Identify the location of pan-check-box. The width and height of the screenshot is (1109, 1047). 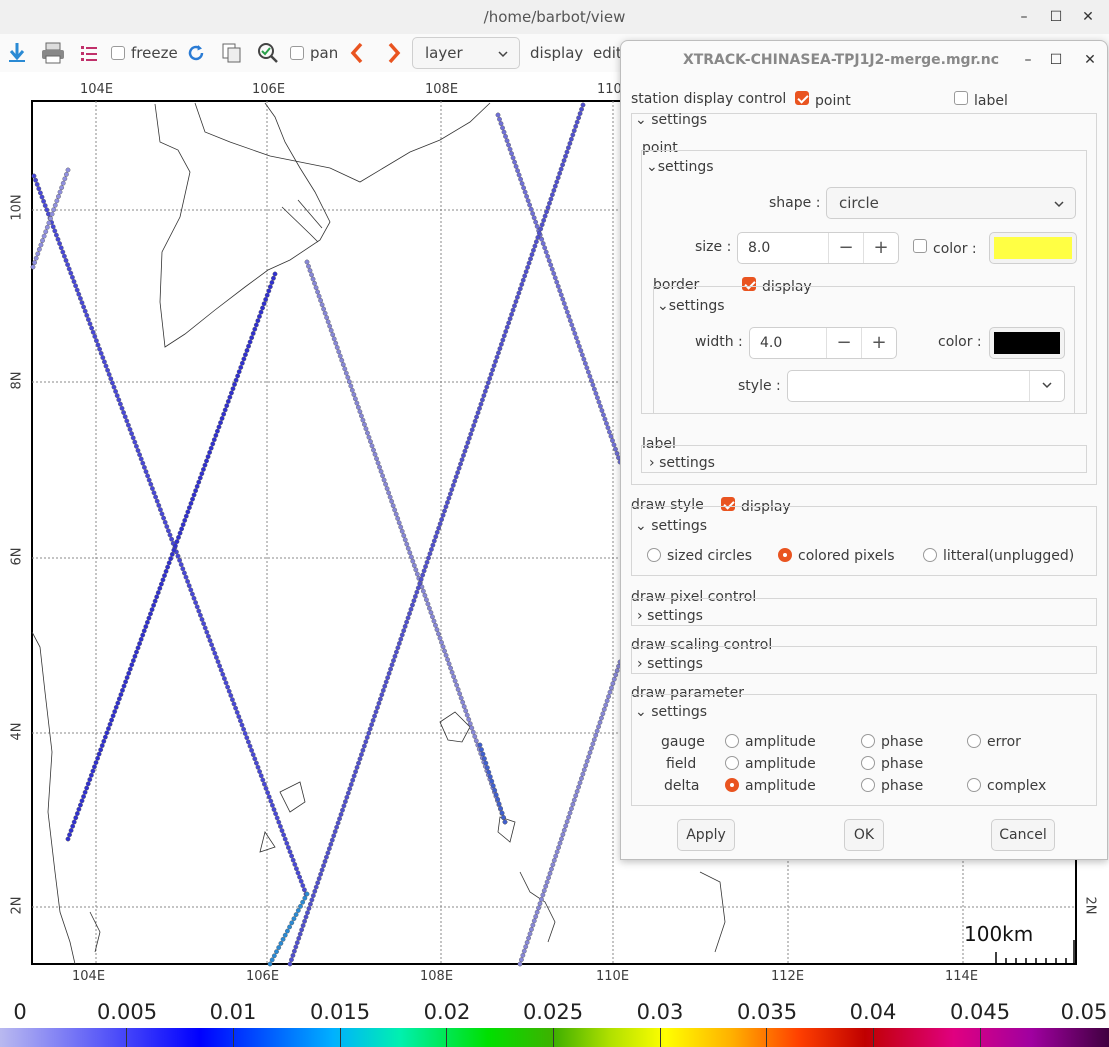
(297, 53).